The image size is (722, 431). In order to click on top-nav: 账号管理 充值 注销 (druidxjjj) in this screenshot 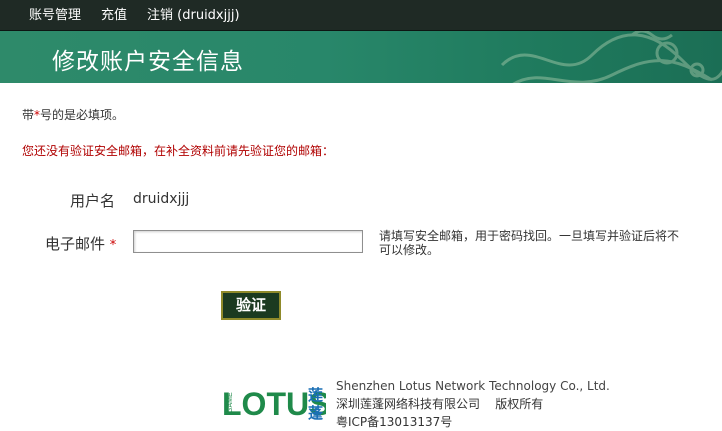, I will do `click(144, 15)`.